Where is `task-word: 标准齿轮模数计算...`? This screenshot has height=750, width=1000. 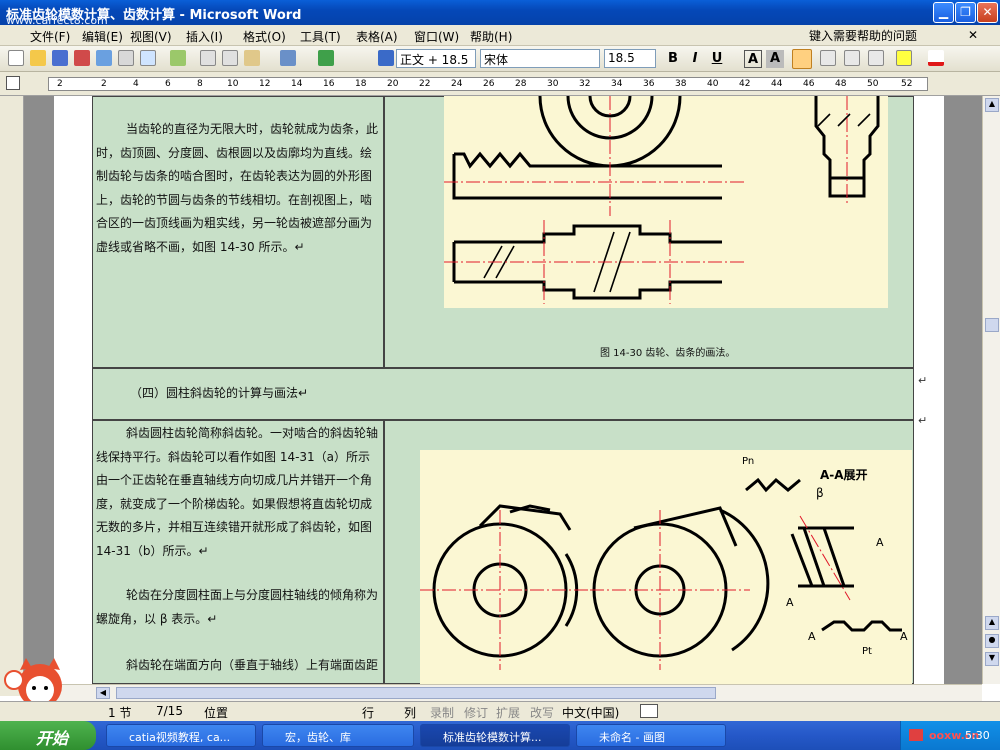
task-word: 标准齿轮模数计算... is located at coordinates (495, 735).